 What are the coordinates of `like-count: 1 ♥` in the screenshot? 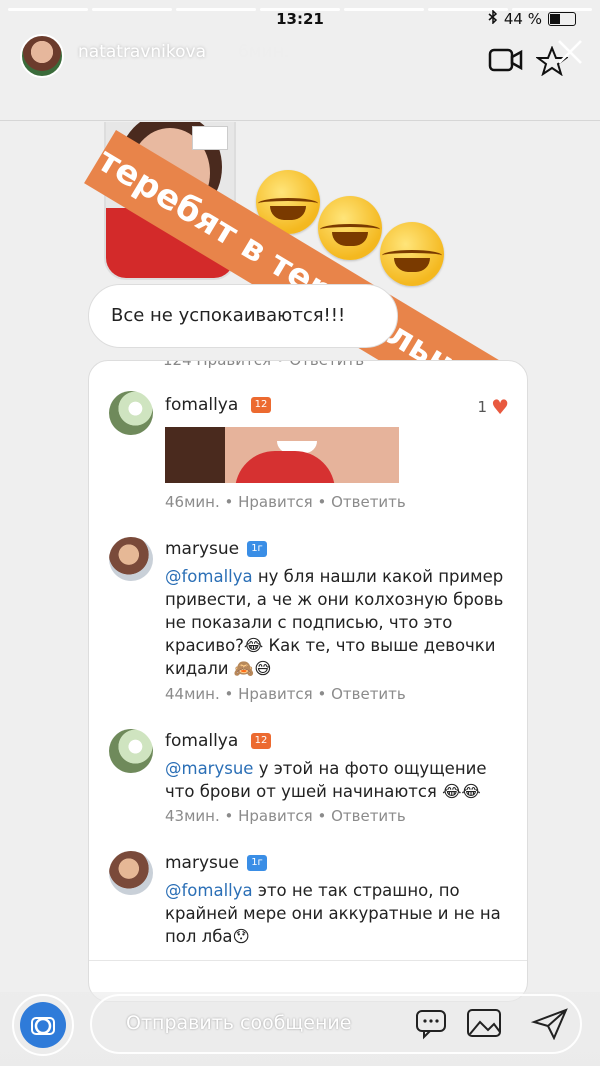 It's located at (493, 407).